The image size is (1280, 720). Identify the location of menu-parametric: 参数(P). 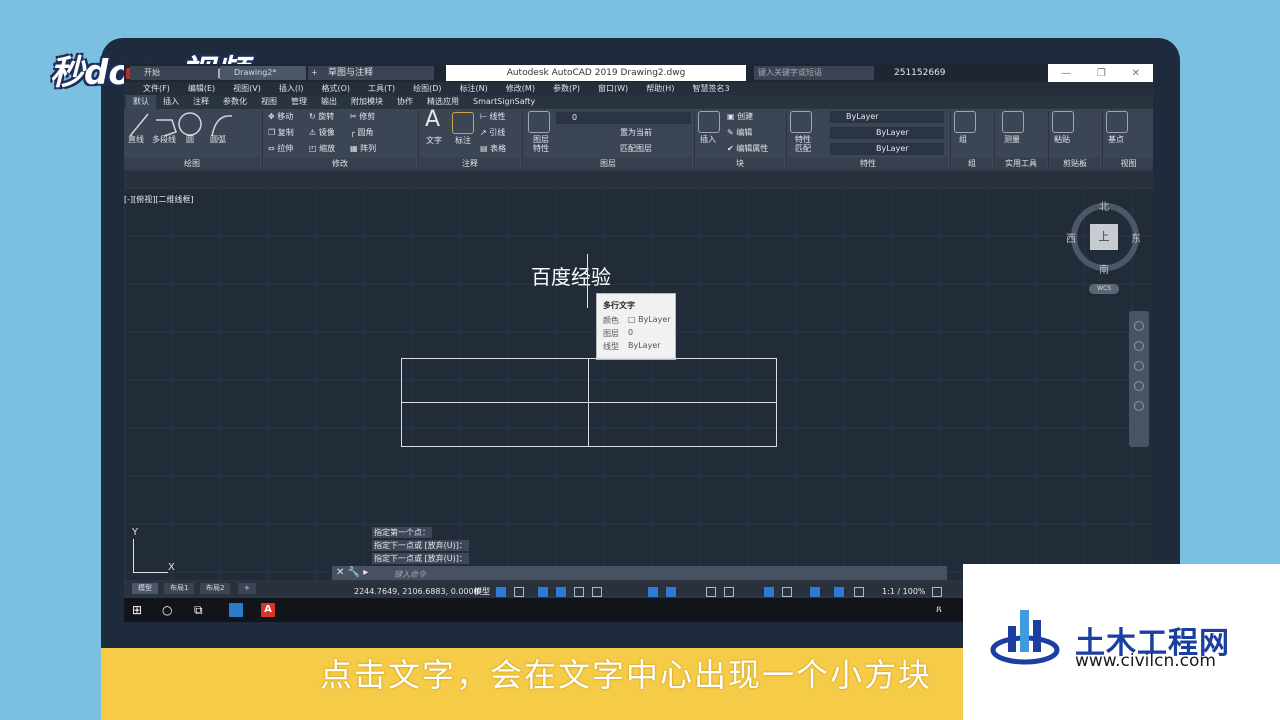
(566, 88).